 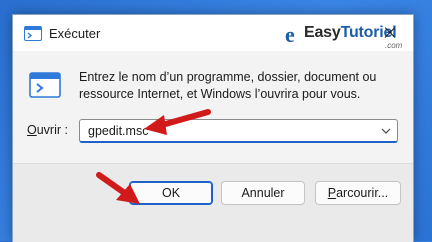 What do you see at coordinates (45, 85) in the screenshot?
I see `run-icon` at bounding box center [45, 85].